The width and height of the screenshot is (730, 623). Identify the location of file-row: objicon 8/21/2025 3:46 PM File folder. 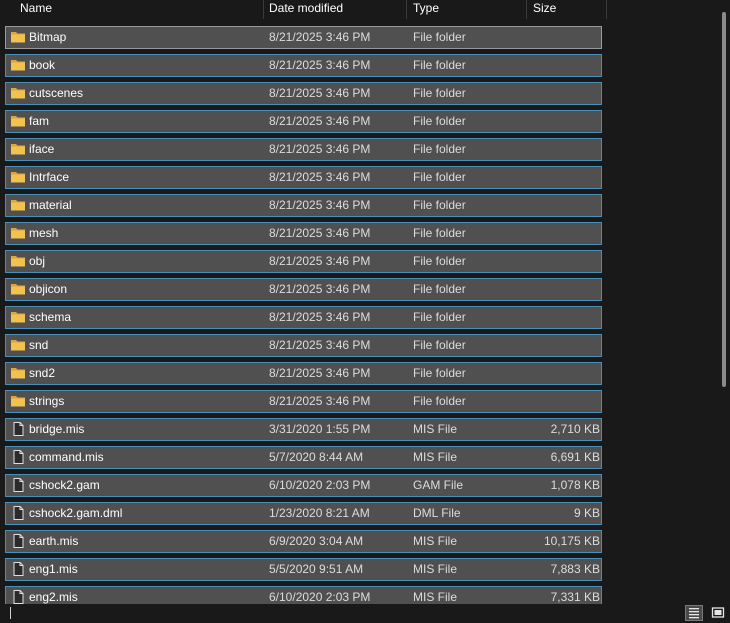
(303, 289).